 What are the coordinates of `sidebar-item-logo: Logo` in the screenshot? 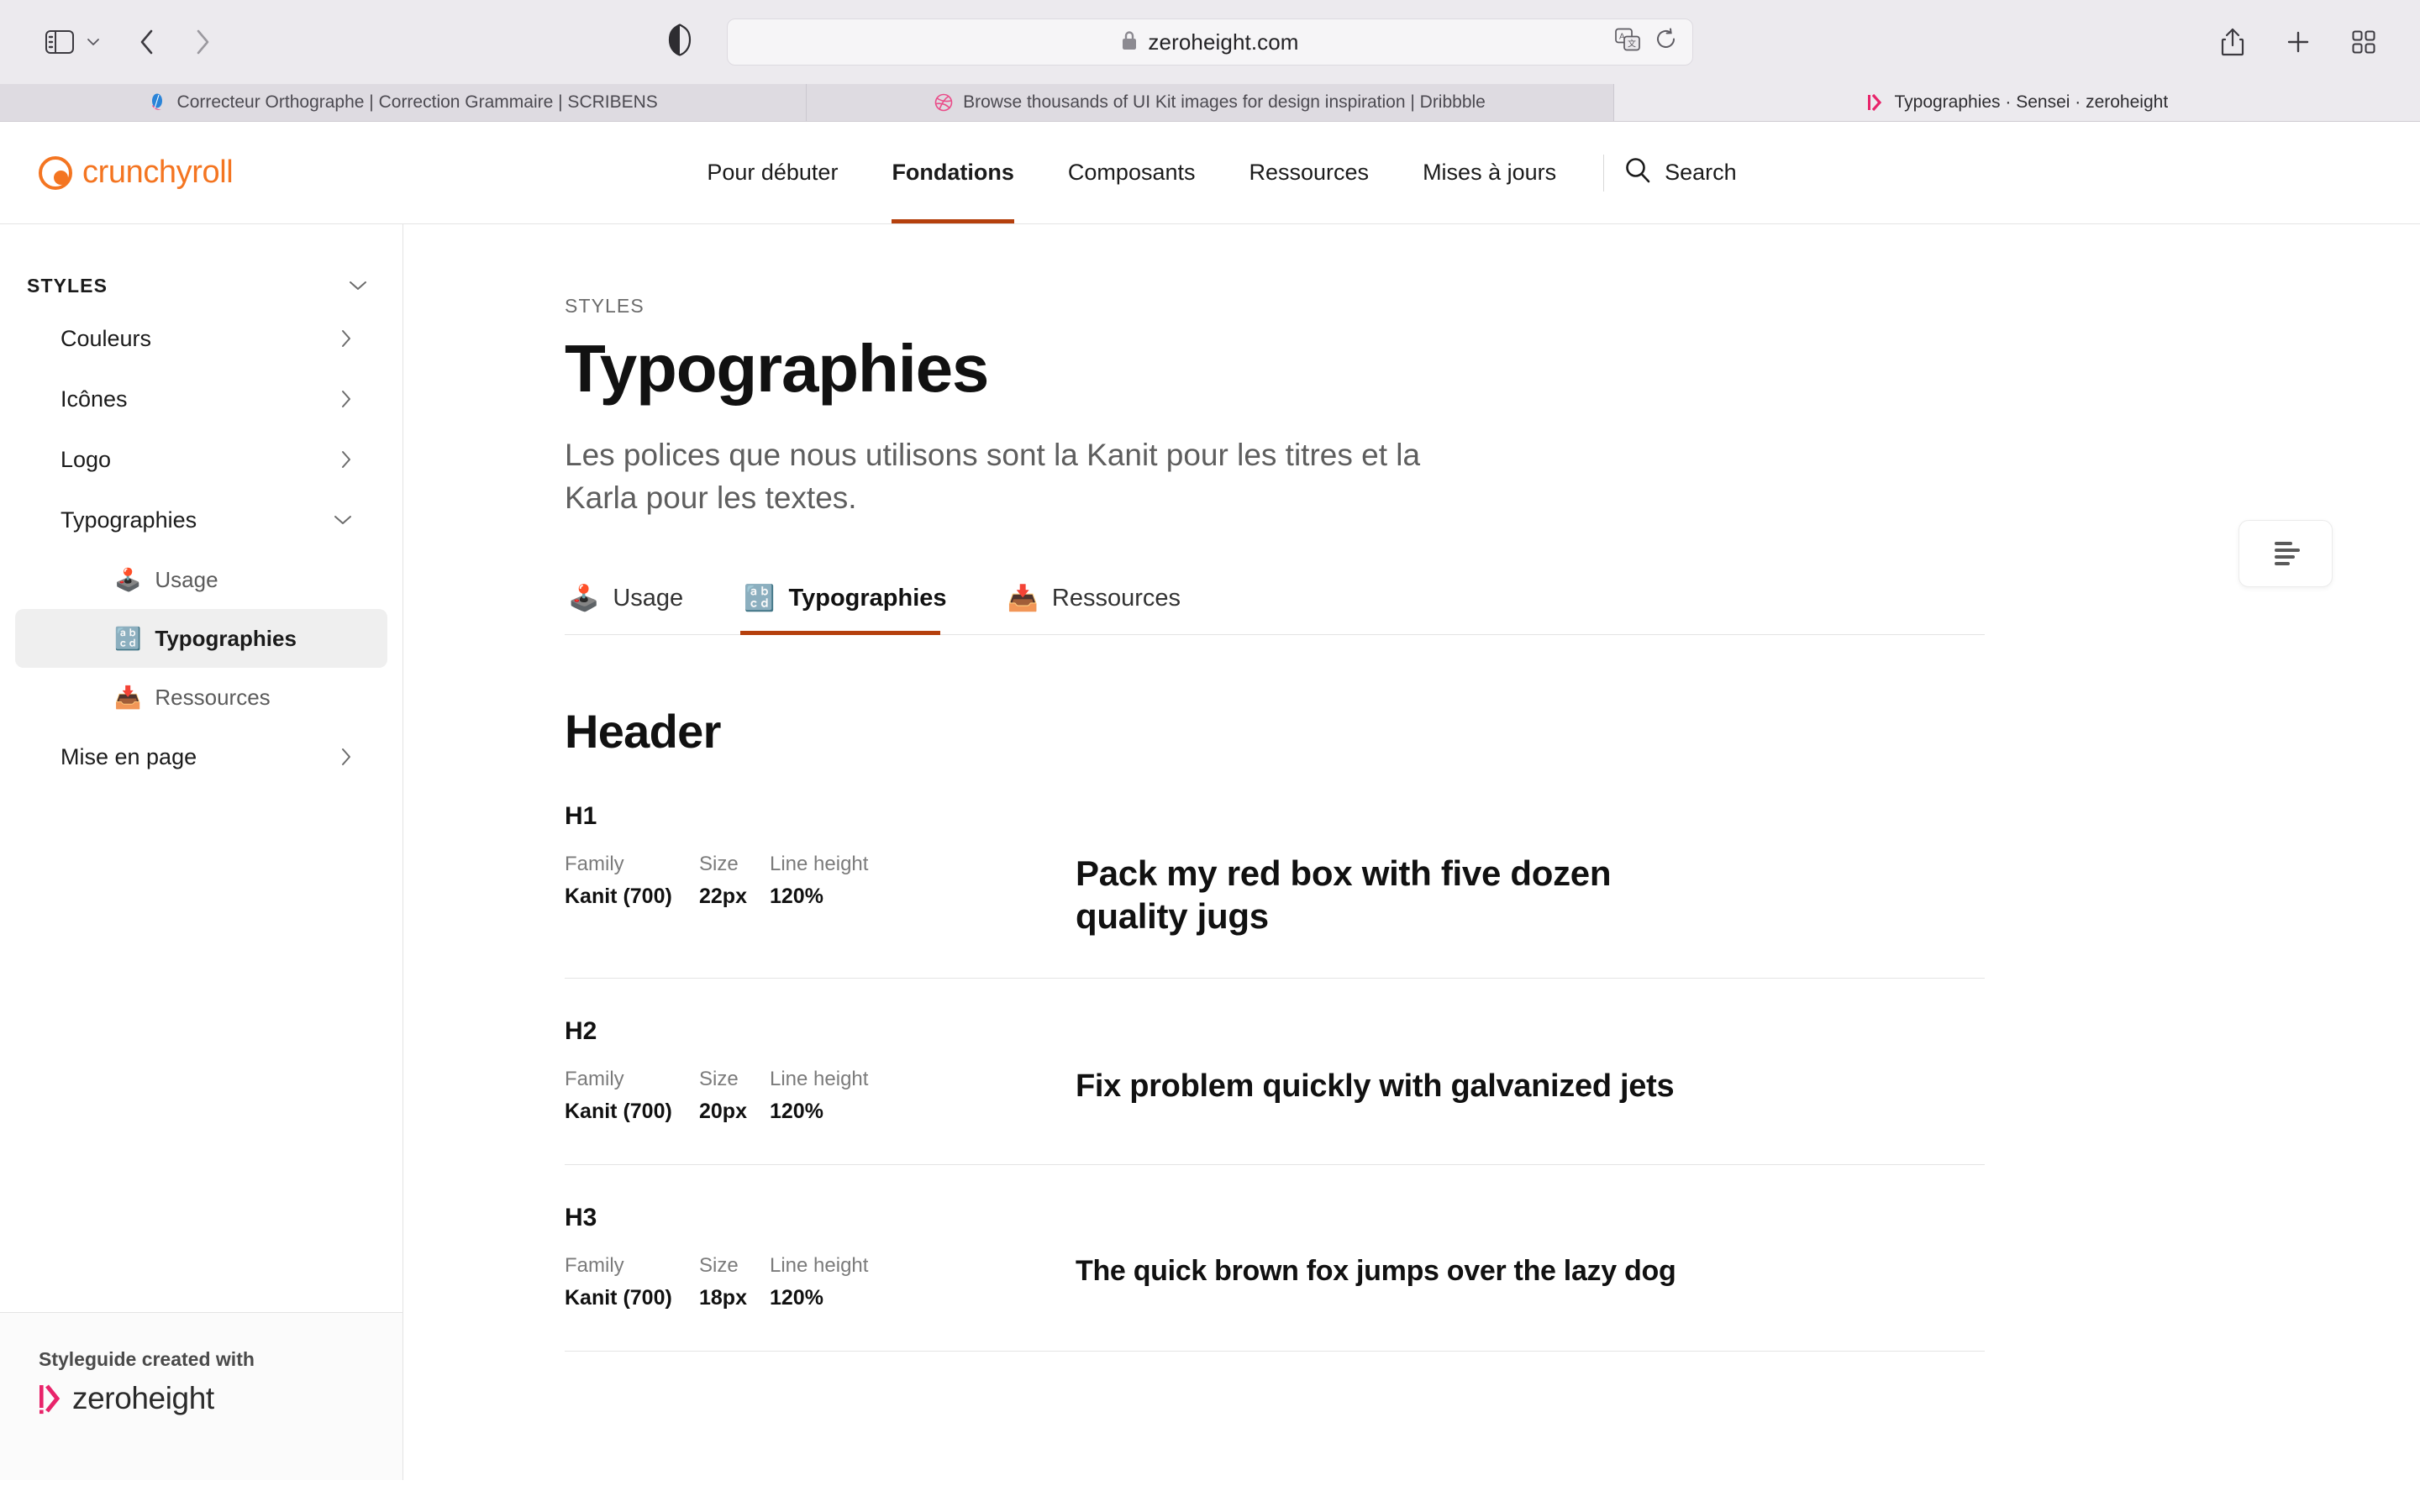 It's located at (201, 459).